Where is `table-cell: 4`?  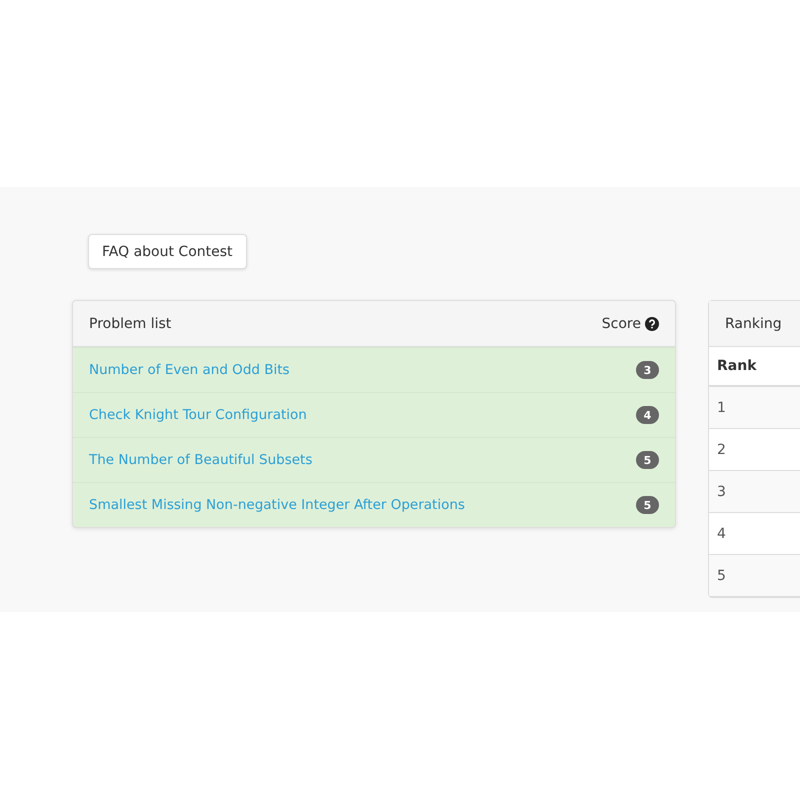
table-cell: 4 is located at coordinates (721, 534).